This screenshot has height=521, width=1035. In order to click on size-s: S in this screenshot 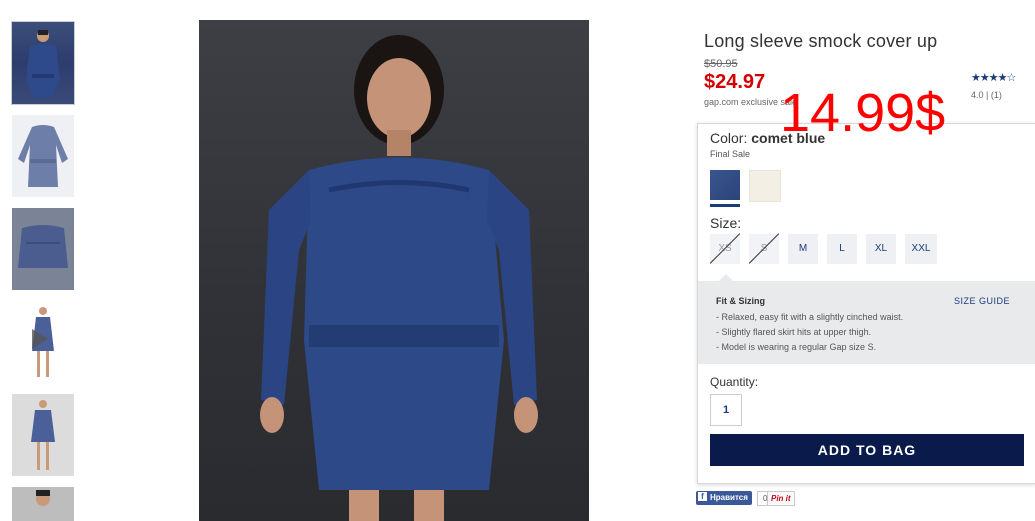, I will do `click(764, 249)`.